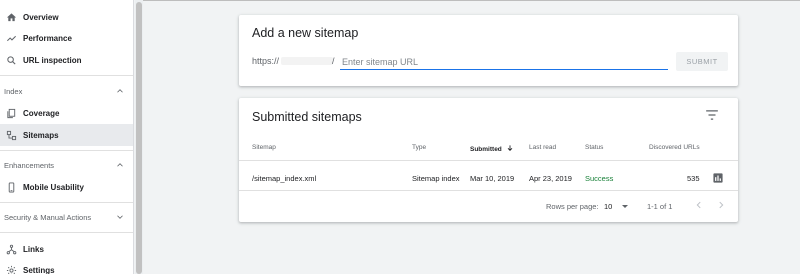  I want to click on rows-per-page-label: Rows per page:, so click(572, 206).